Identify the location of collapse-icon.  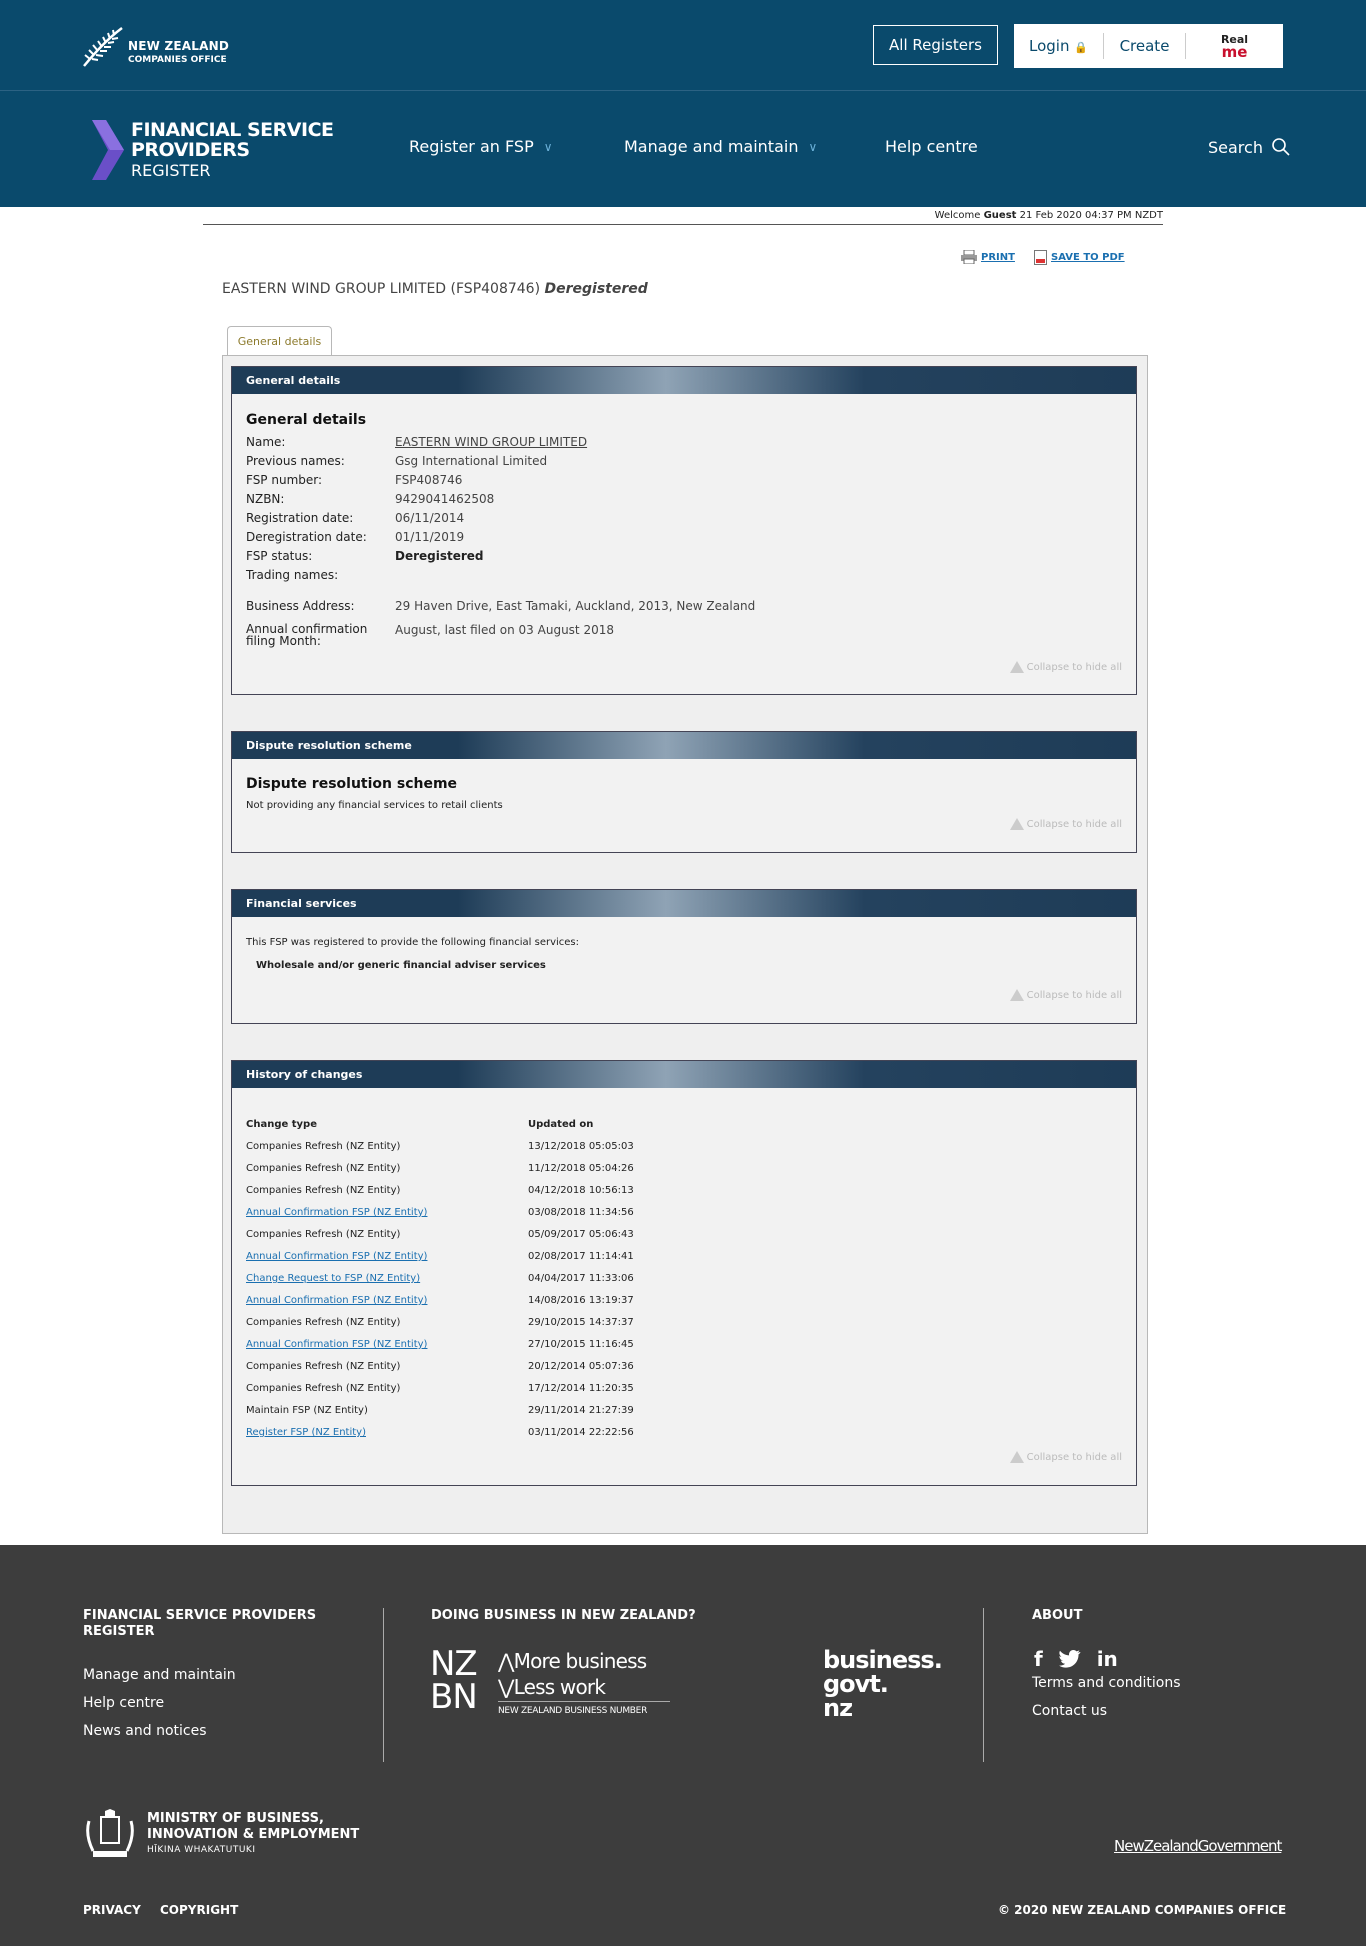
(1016, 995).